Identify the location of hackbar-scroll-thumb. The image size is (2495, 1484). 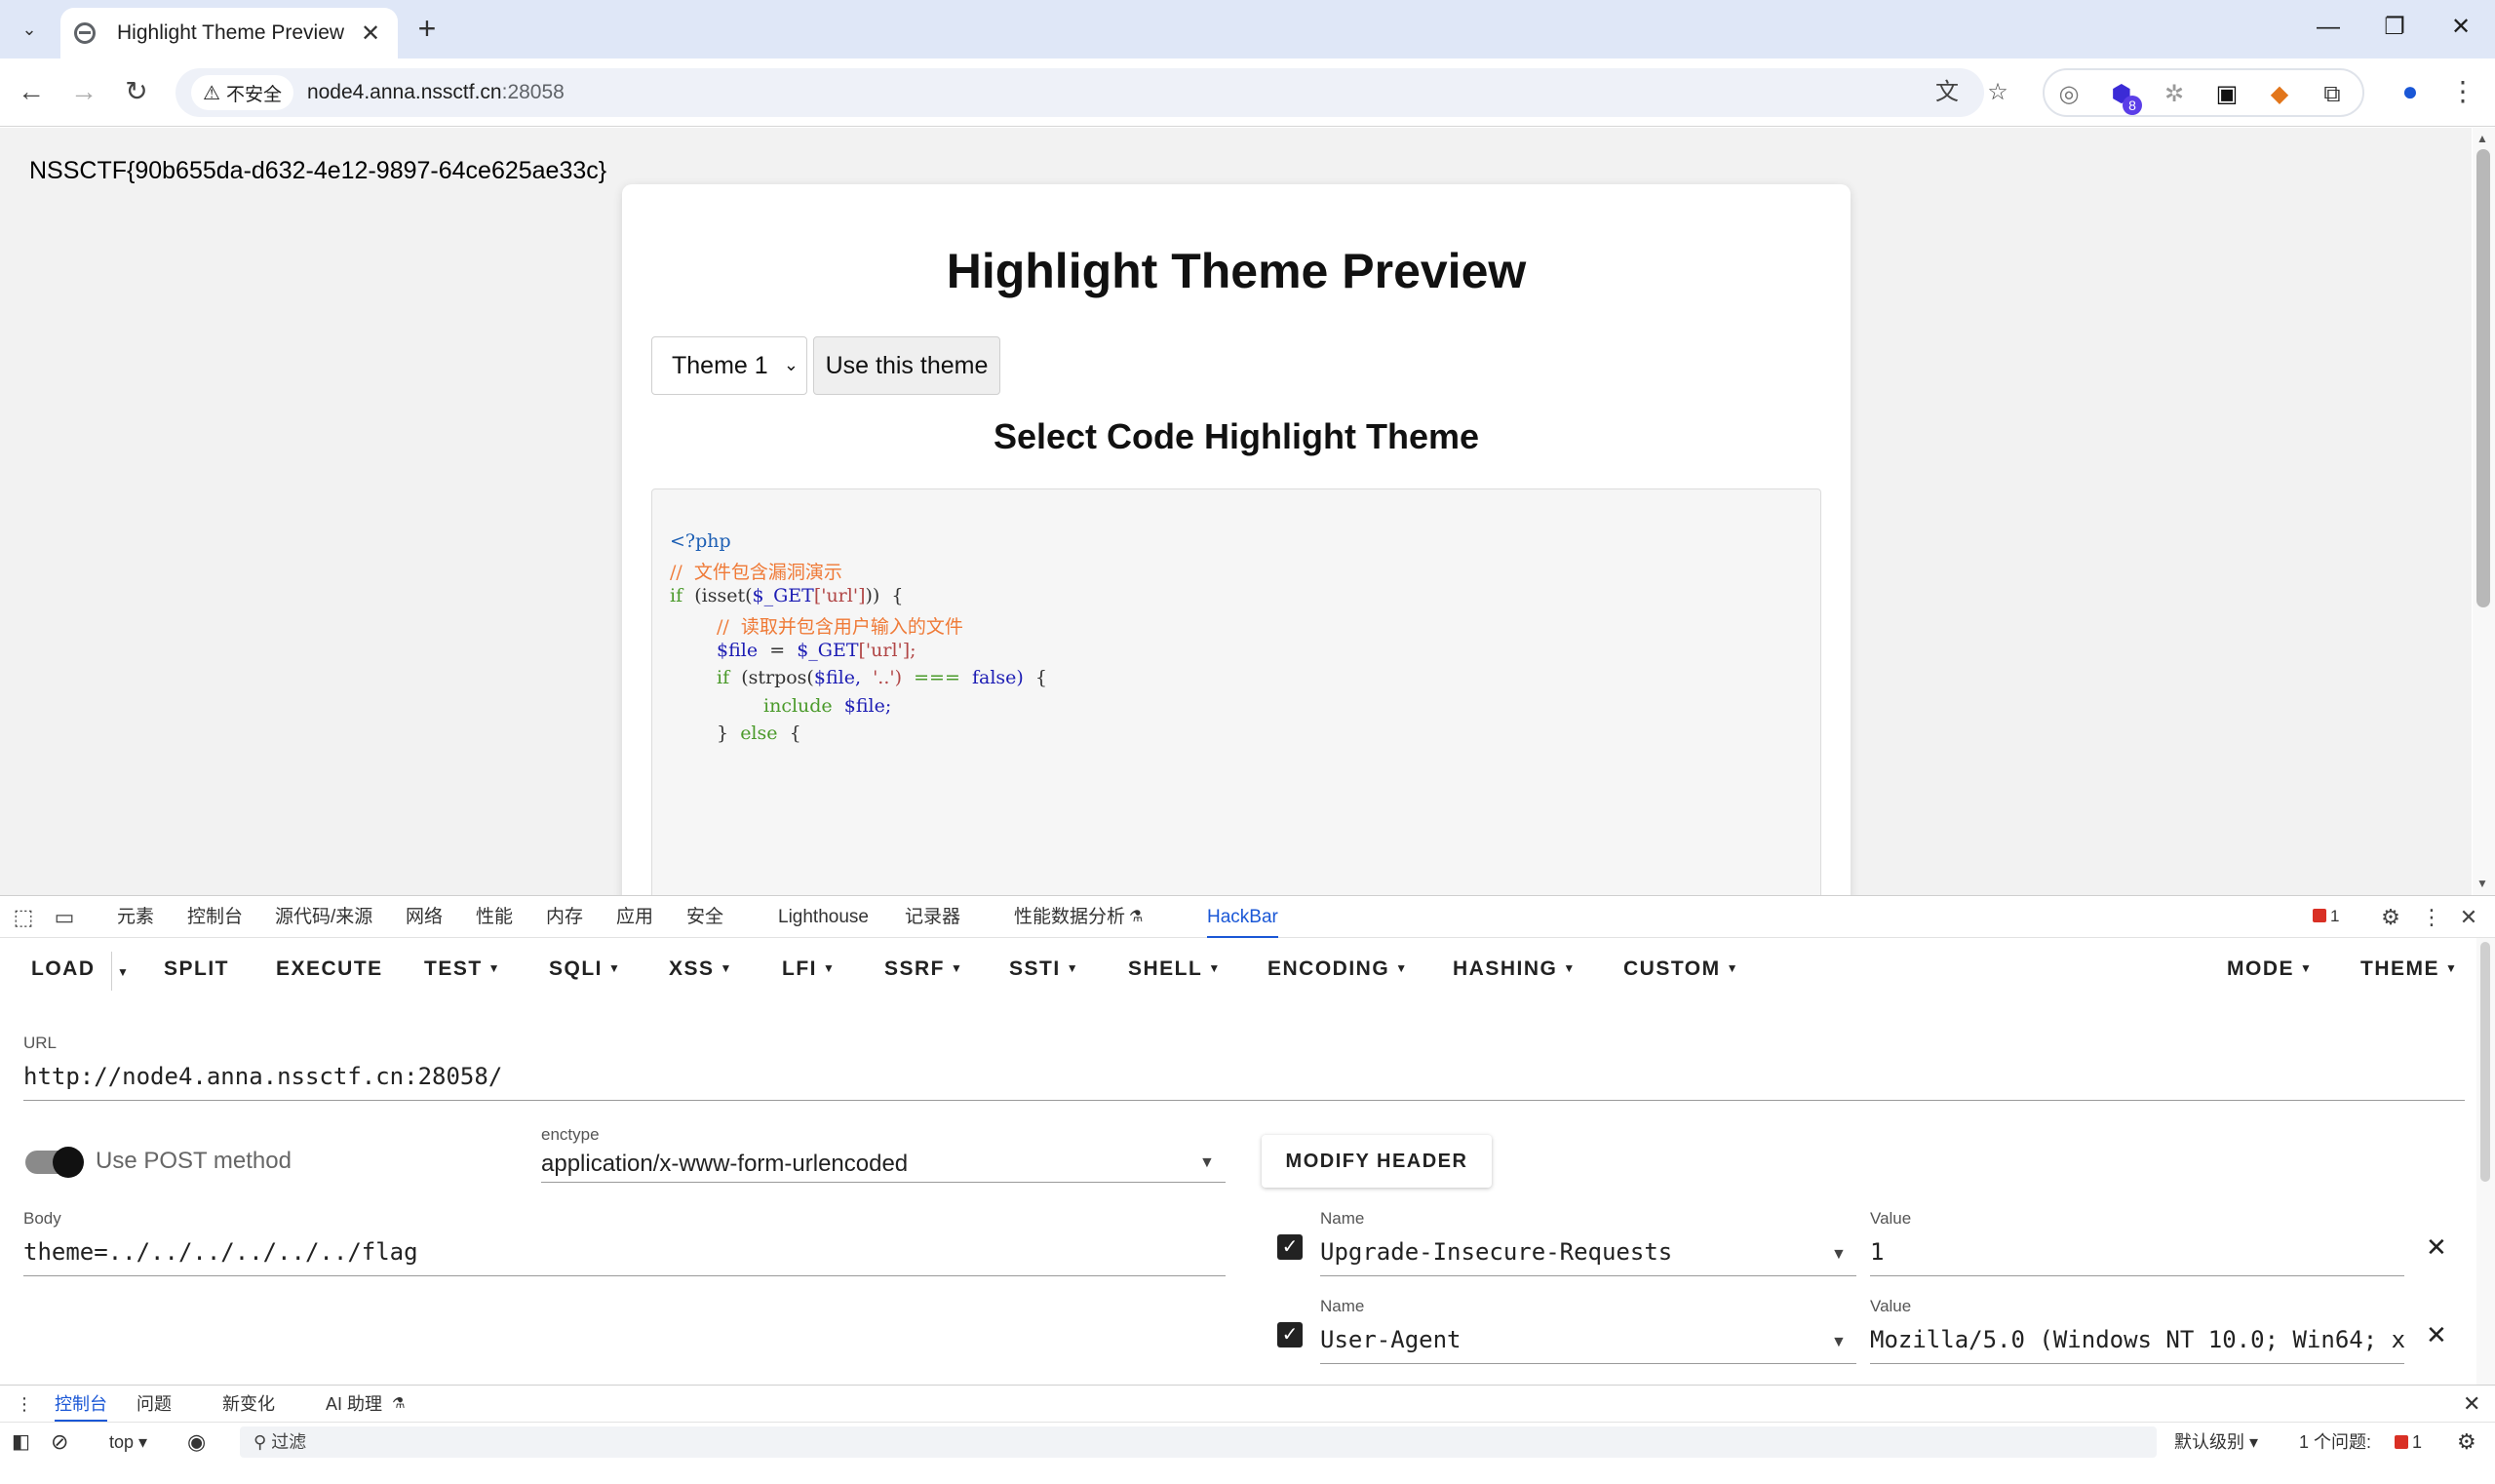
(2485, 1062).